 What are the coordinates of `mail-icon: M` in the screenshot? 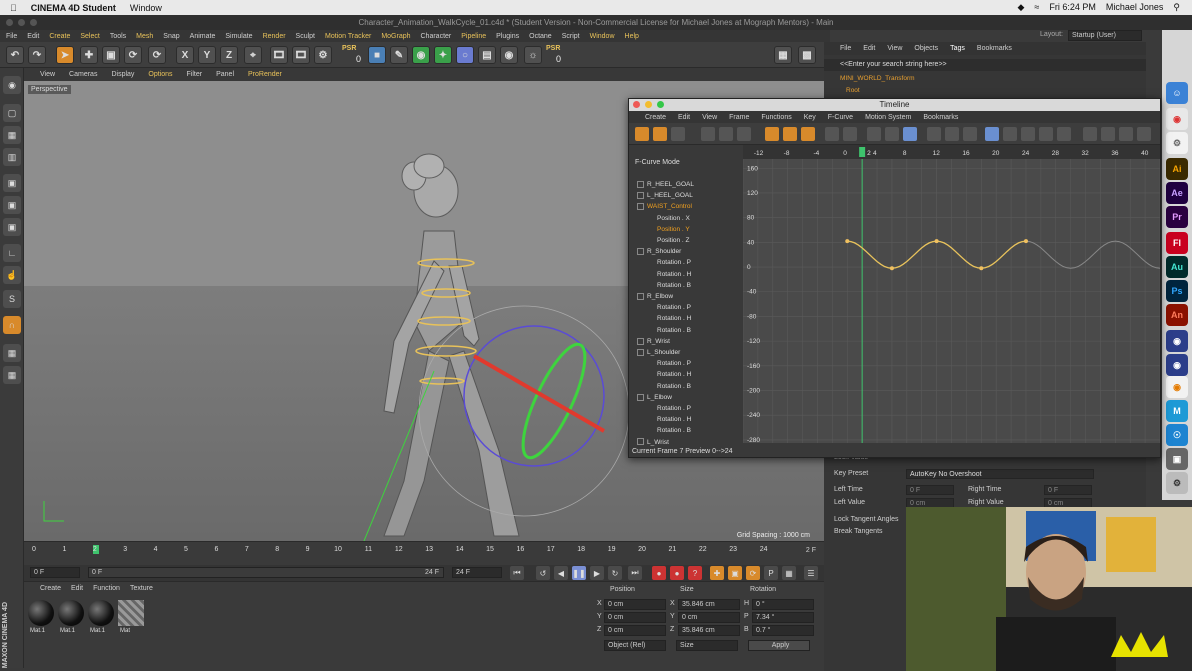 It's located at (1177, 411).